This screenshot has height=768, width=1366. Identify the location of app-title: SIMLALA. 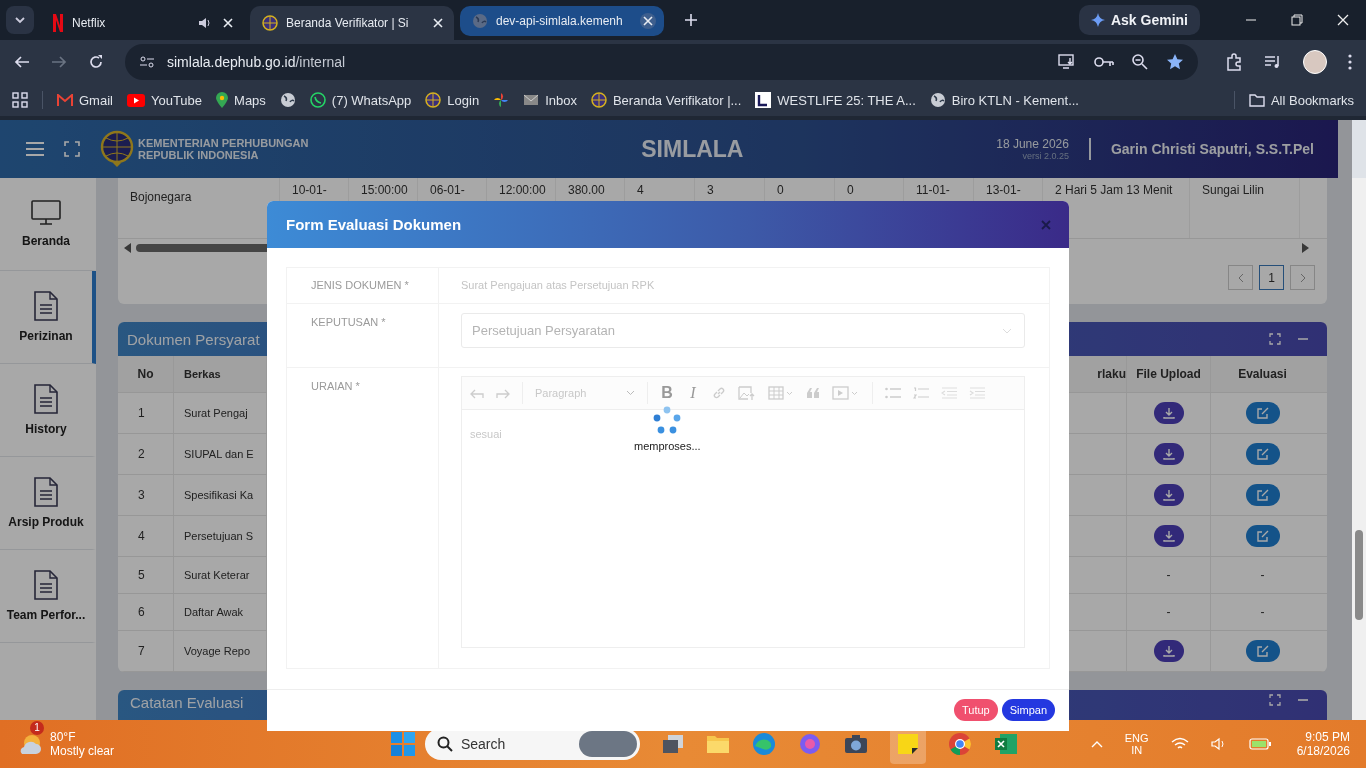
(692, 149).